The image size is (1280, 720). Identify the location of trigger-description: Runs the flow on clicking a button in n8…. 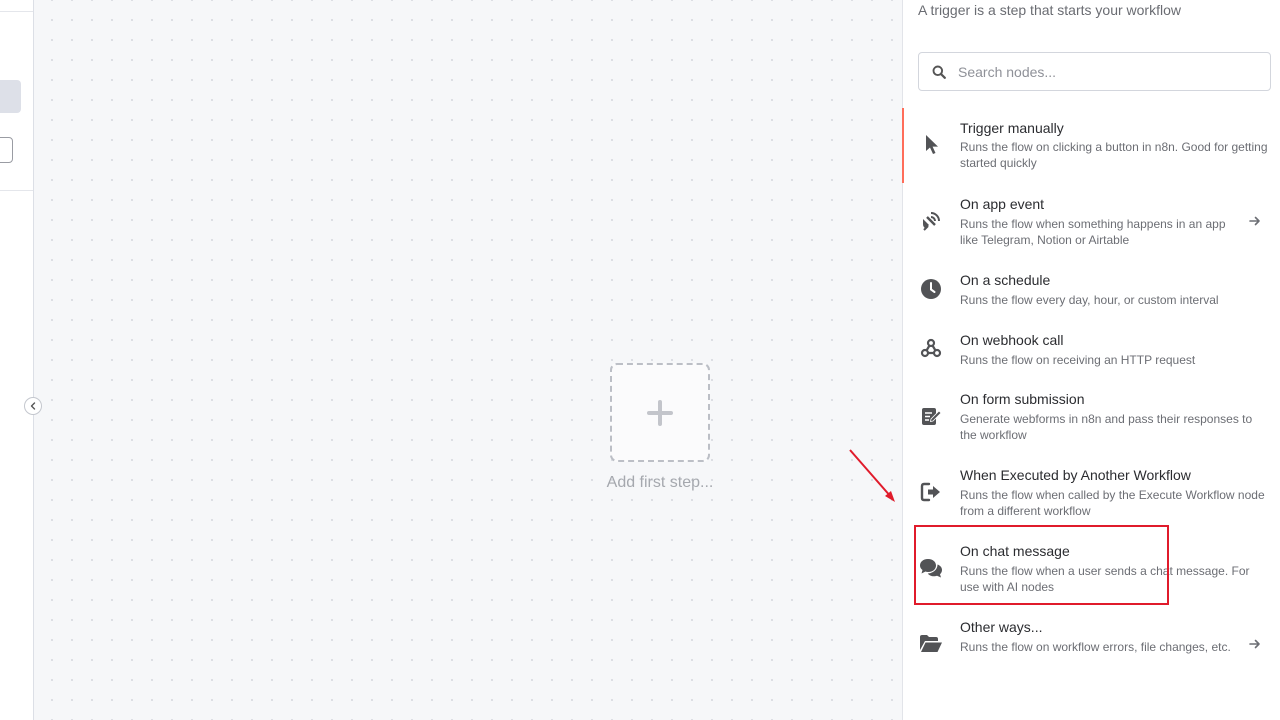
(1114, 155).